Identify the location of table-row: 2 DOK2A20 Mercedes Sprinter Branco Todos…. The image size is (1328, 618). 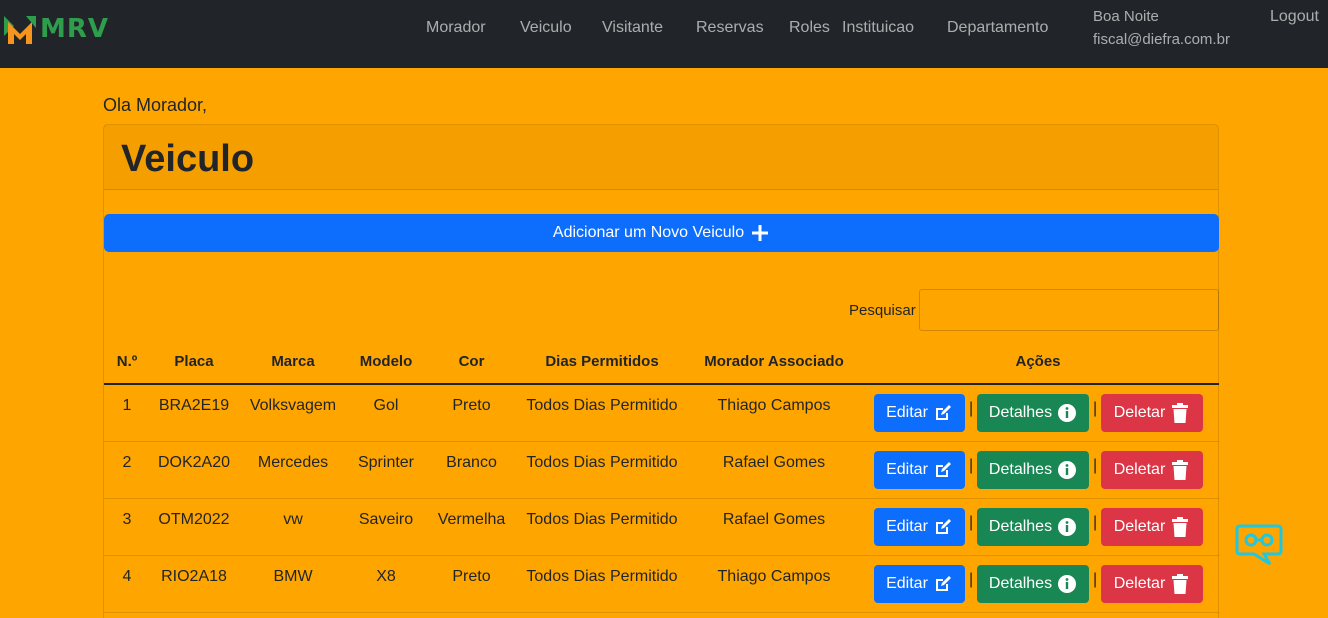
(661, 470).